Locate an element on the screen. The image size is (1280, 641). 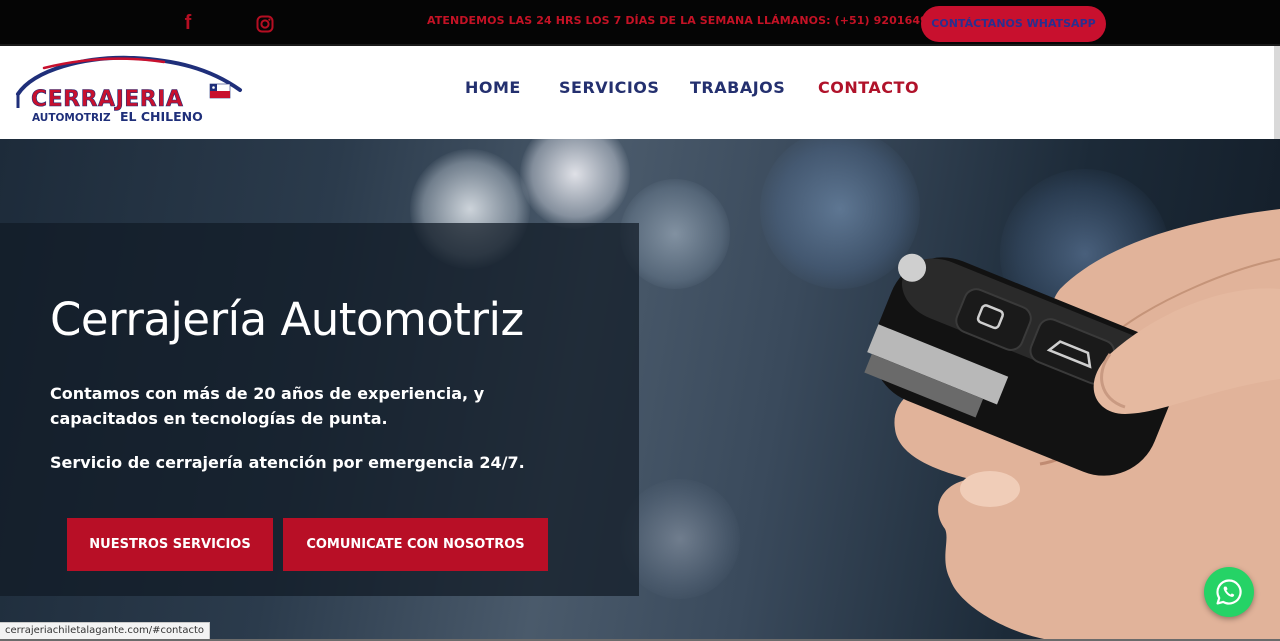
instagram-icon is located at coordinates (265, 24).